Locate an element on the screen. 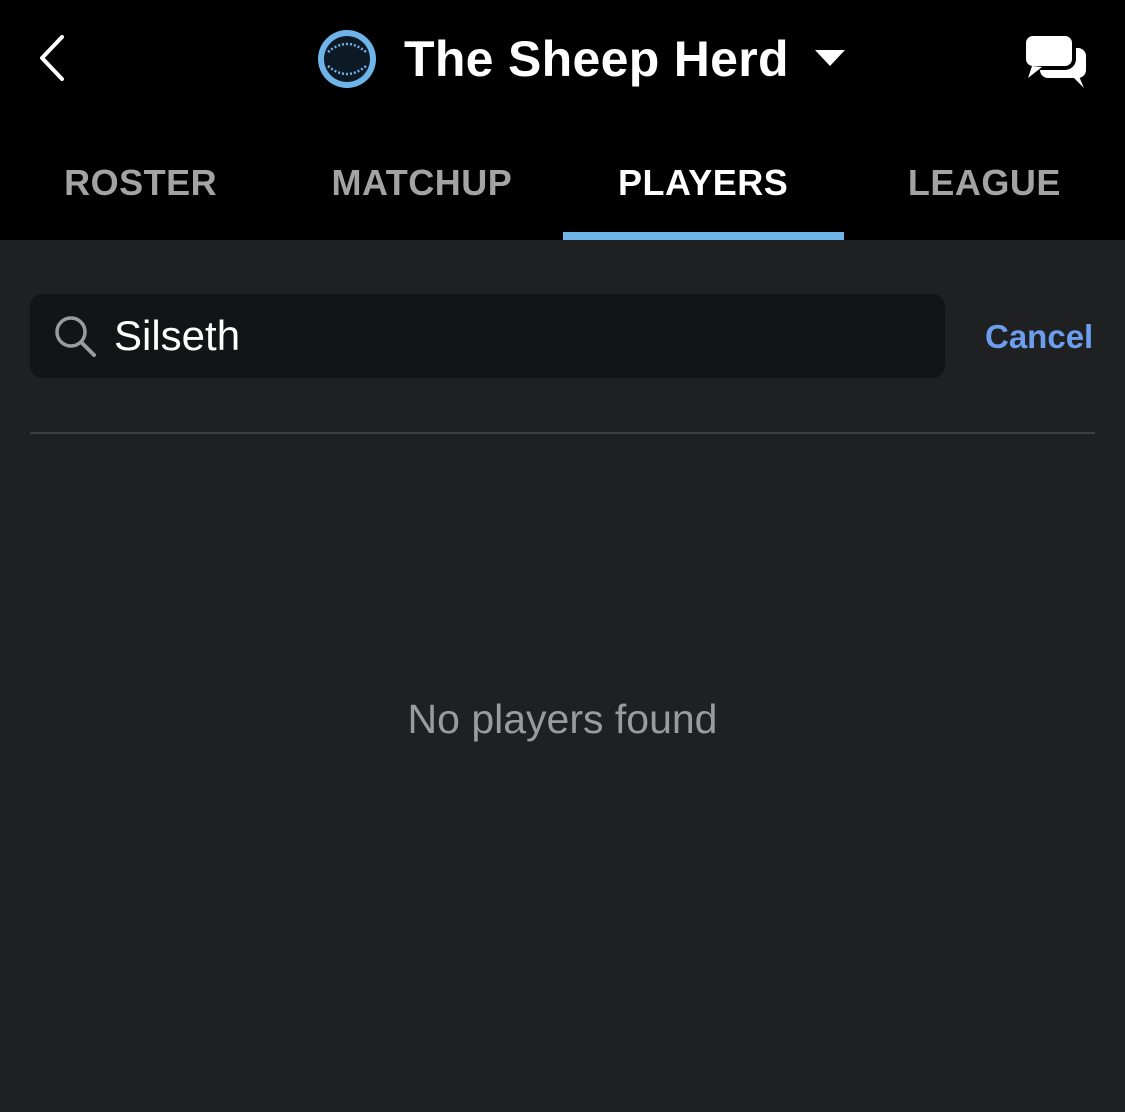 The height and width of the screenshot is (1112, 1125). baseball-icon is located at coordinates (347, 59).